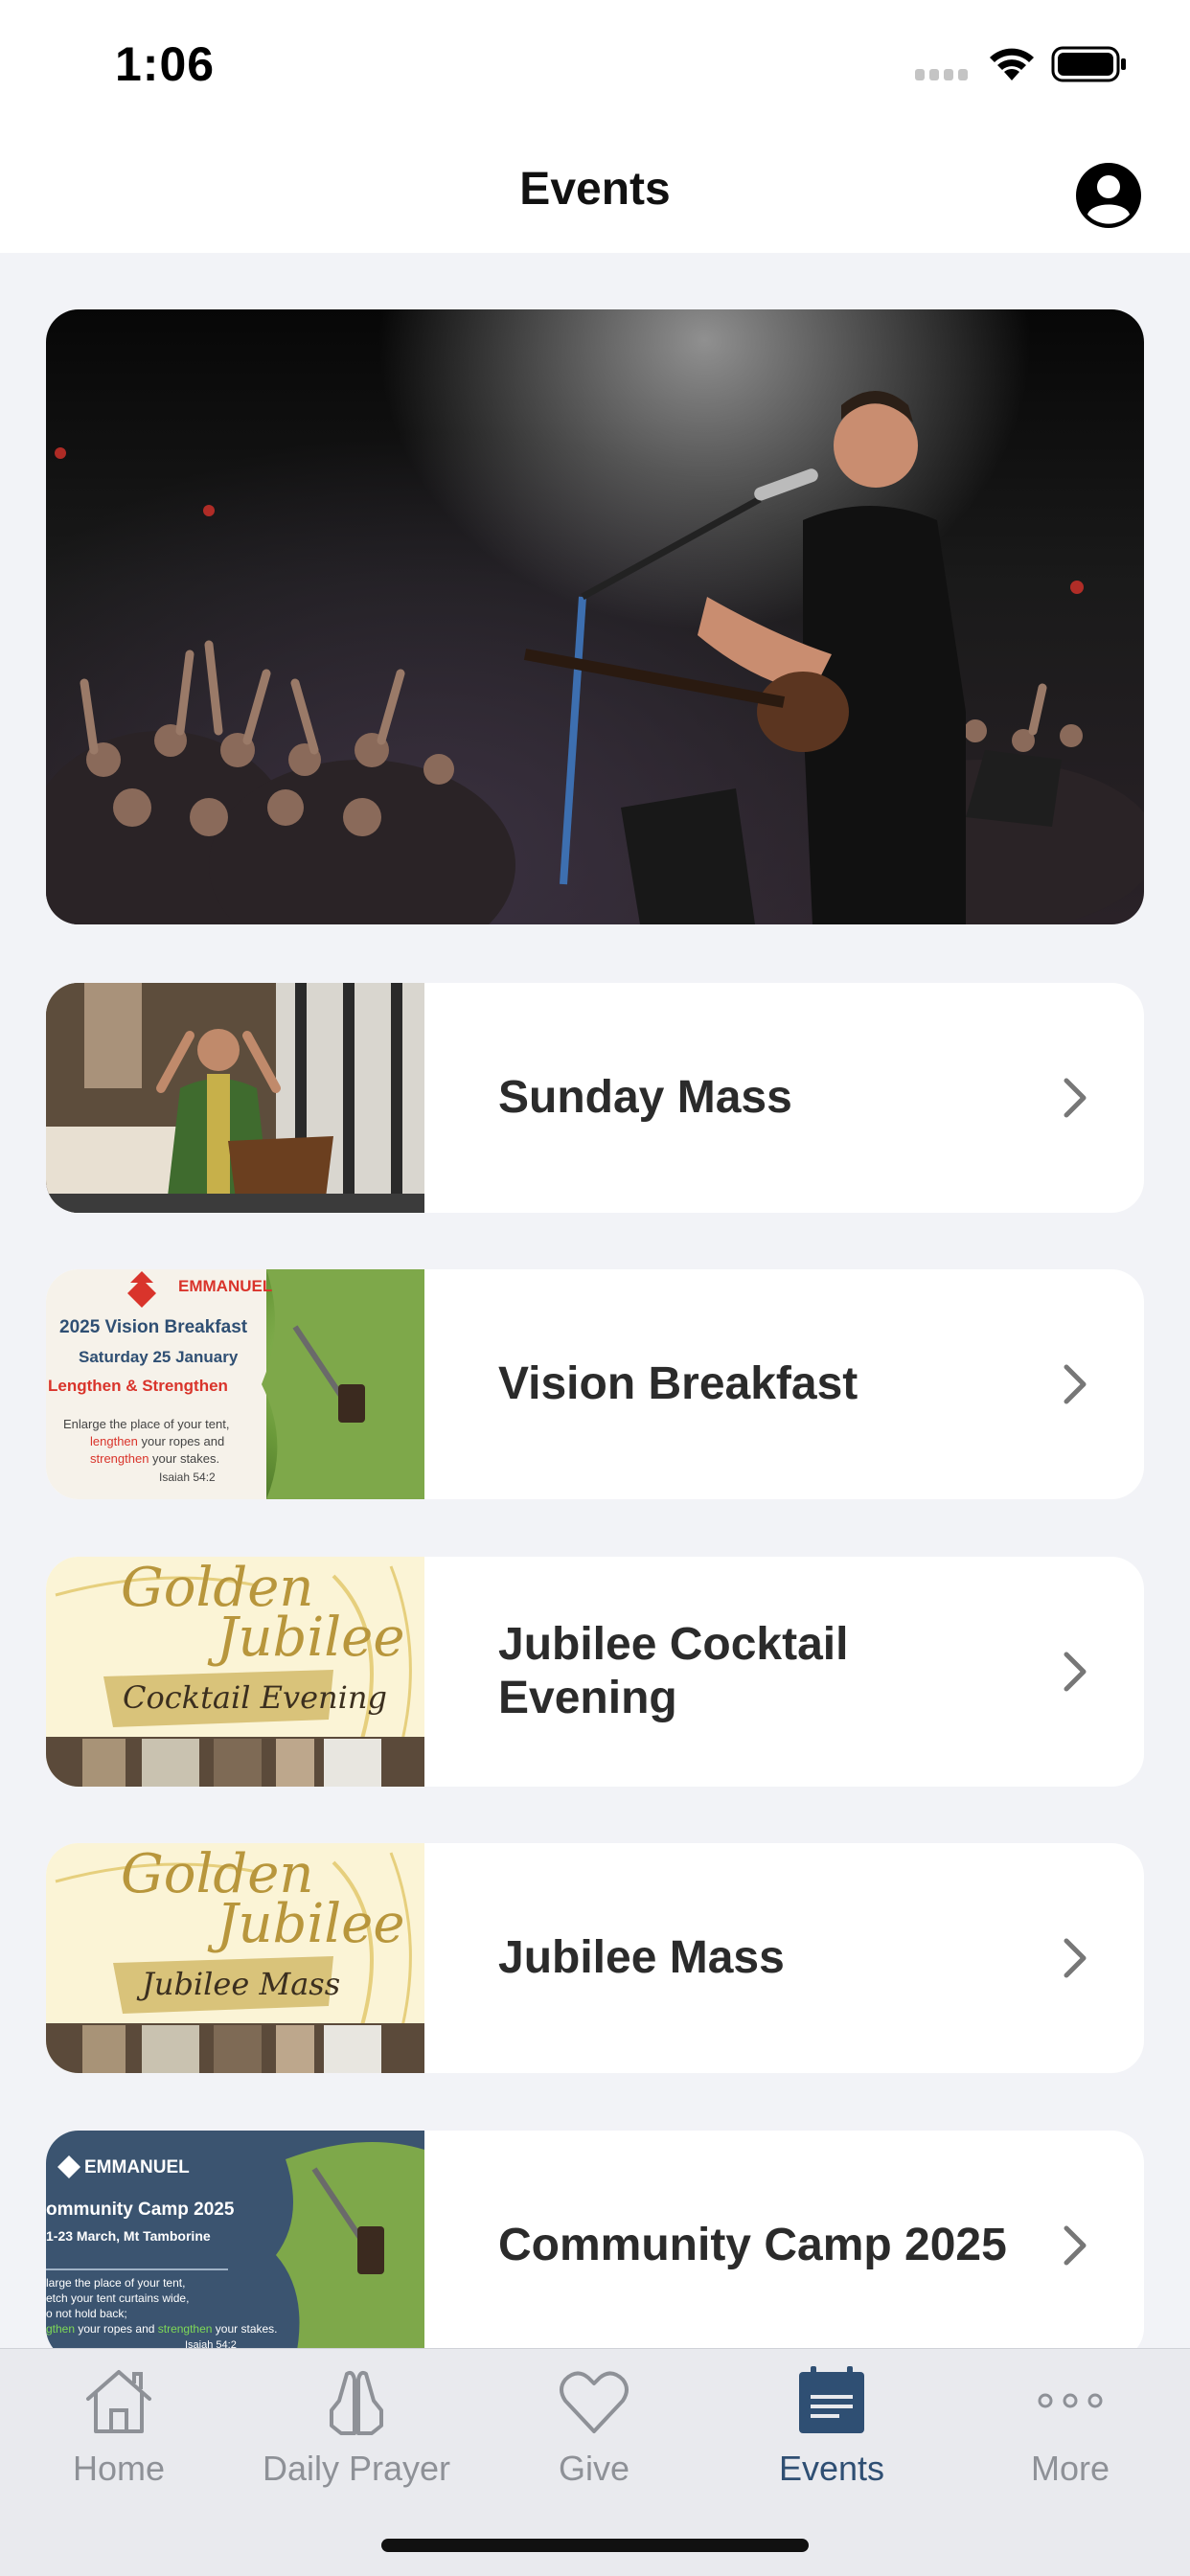 This screenshot has height=2576, width=1190. What do you see at coordinates (673, 1671) in the screenshot?
I see `event-title: Jubilee Cocktail Evening` at bounding box center [673, 1671].